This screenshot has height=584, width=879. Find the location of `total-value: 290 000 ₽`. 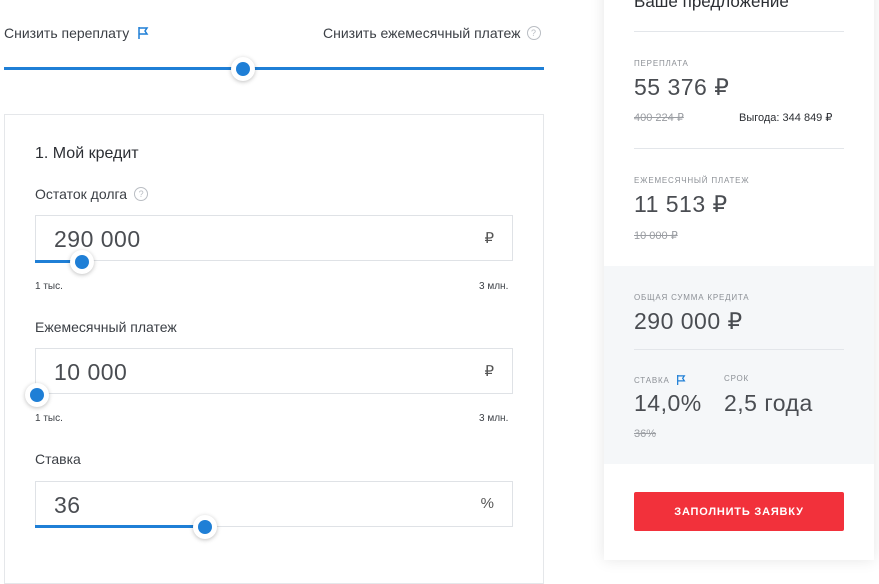

total-value: 290 000 ₽ is located at coordinates (688, 321).